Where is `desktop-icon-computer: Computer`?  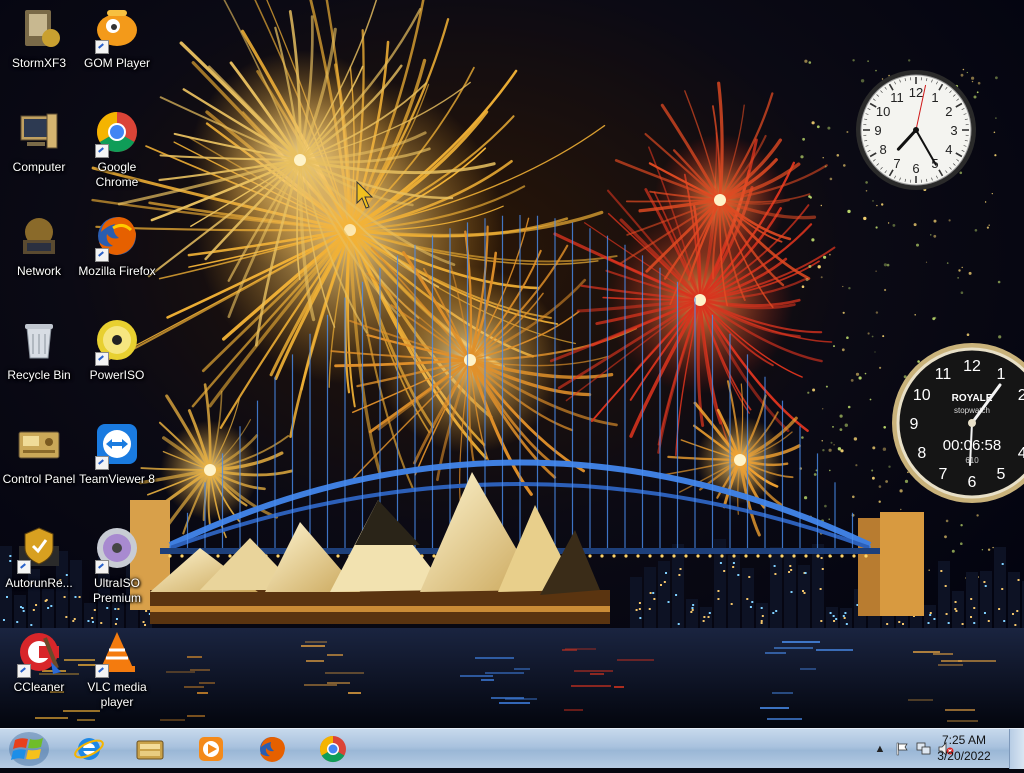
desktop-icon-computer: Computer is located at coordinates (39, 141).